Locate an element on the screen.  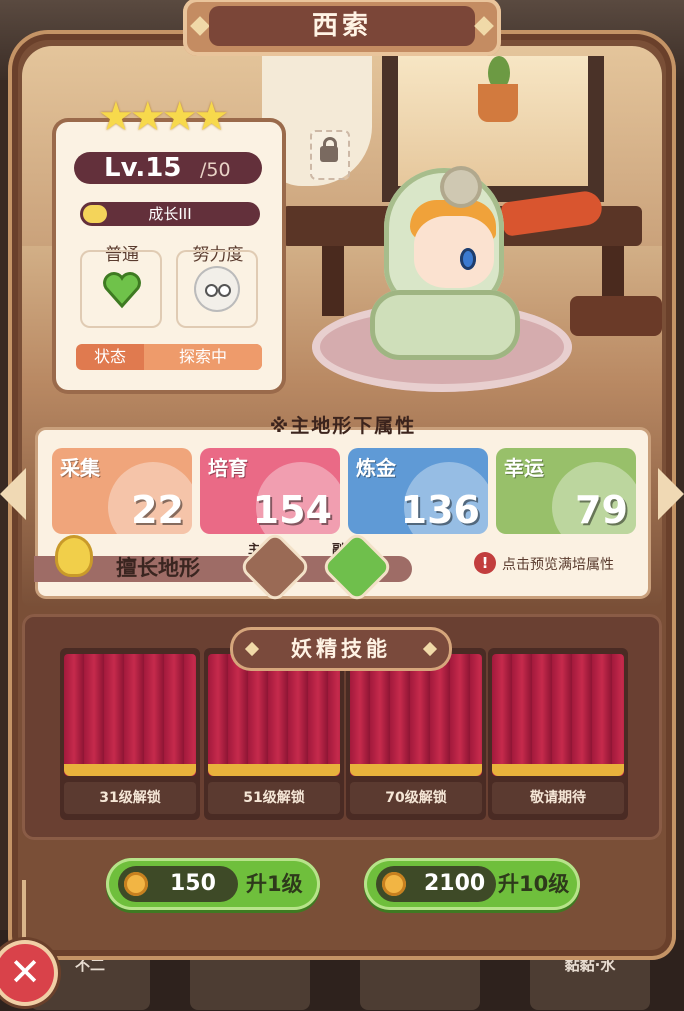
stat-name: 炼金 is located at coordinates (376, 468).